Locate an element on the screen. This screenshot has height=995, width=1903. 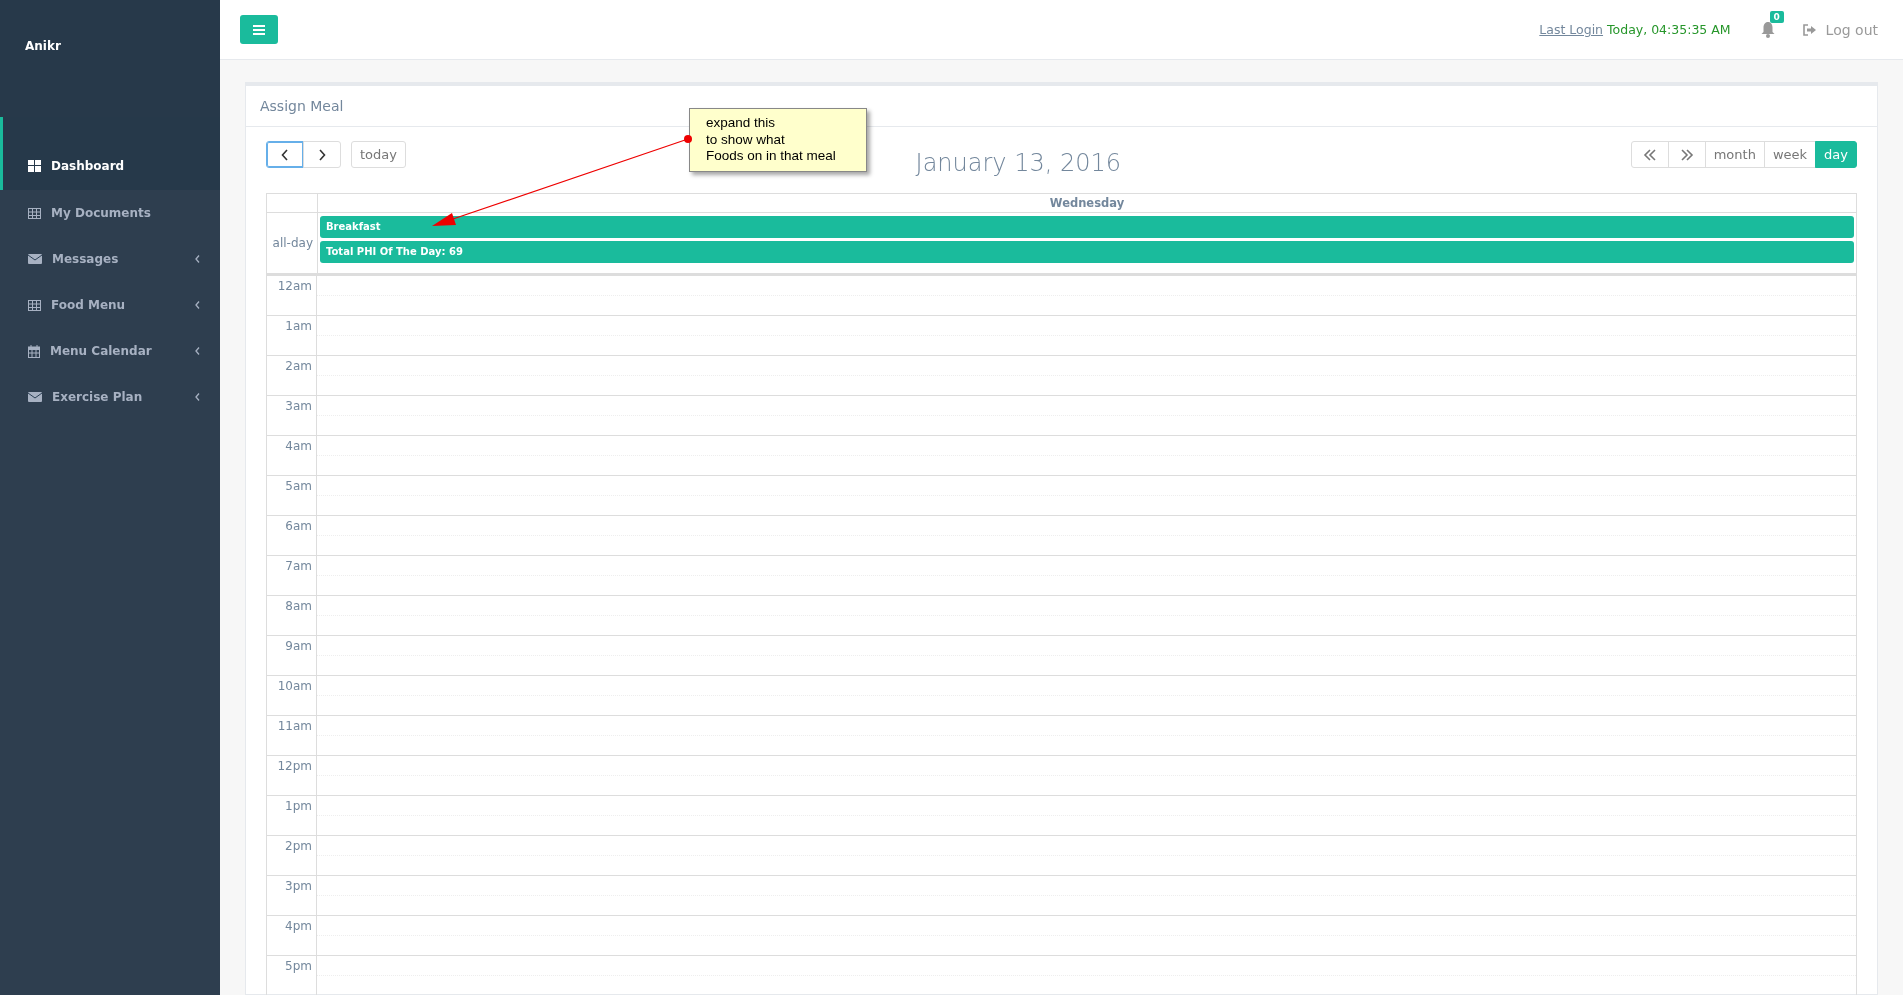
double-chevron-right-icon is located at coordinates (1686, 154).